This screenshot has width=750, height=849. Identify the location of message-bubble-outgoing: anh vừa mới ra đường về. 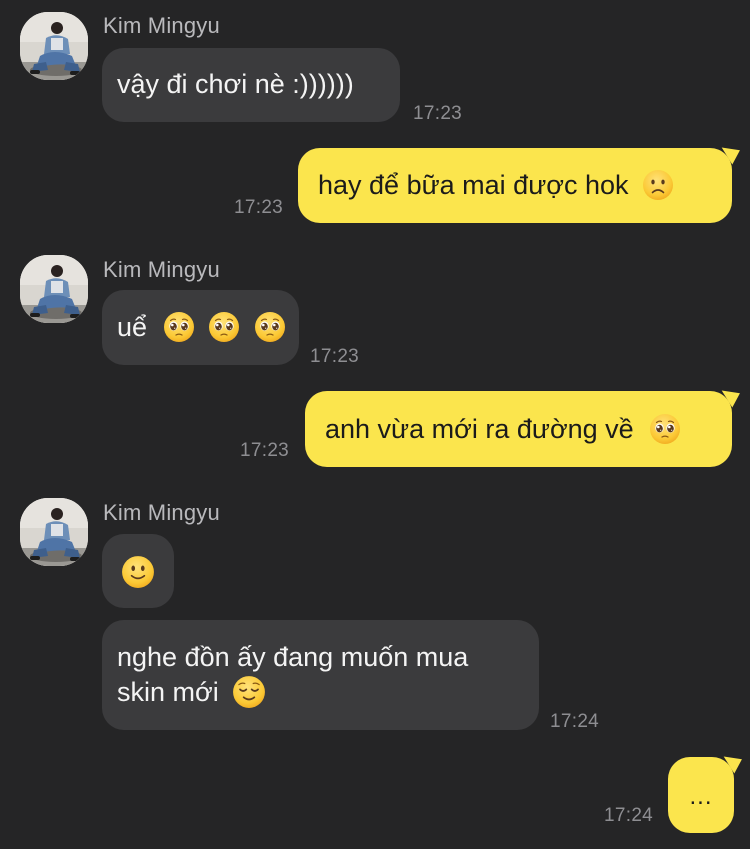
(518, 429).